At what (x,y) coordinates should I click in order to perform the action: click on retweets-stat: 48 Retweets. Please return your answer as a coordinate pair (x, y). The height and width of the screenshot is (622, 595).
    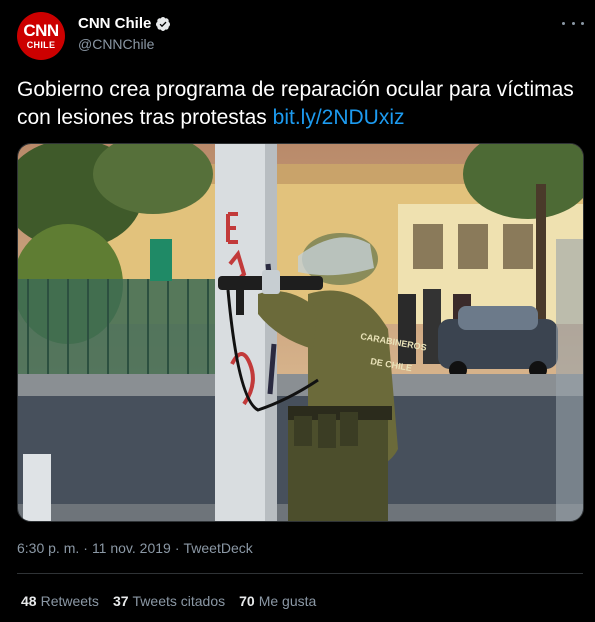
    Looking at the image, I should click on (60, 601).